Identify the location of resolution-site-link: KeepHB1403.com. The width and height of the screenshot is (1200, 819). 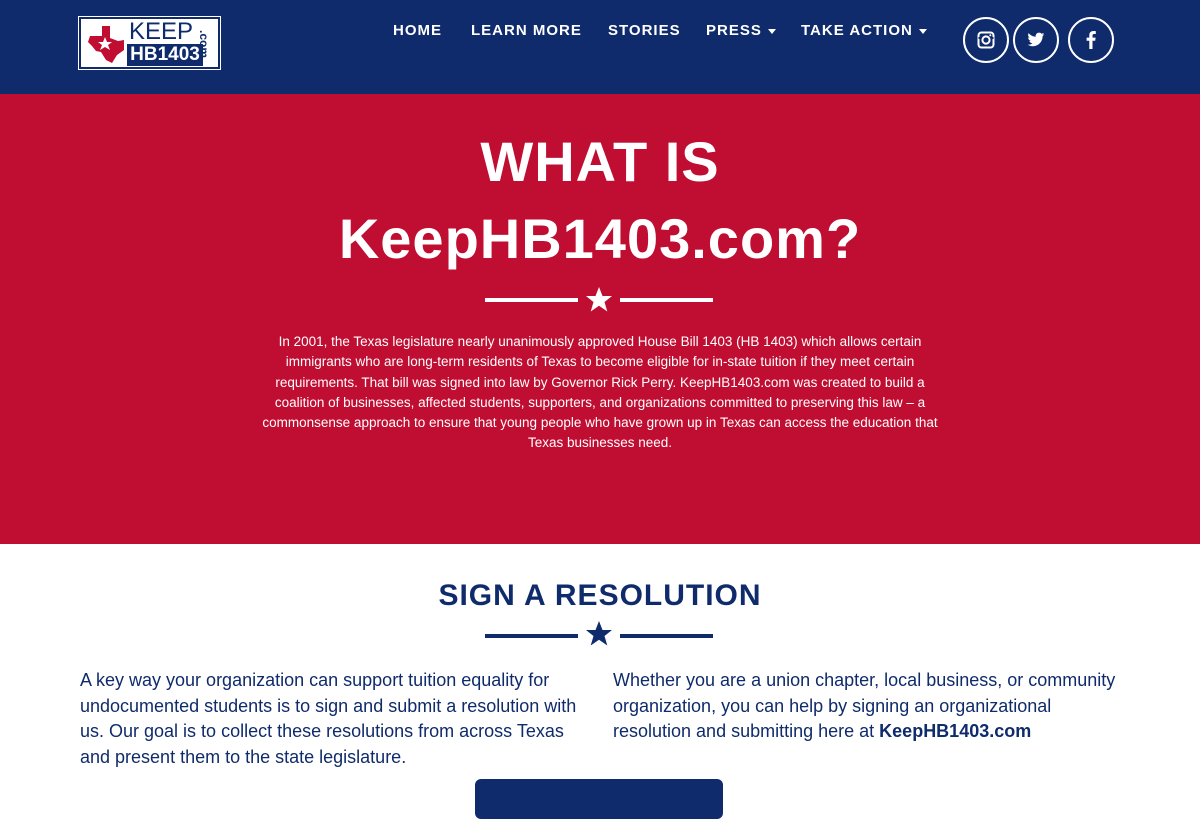
(955, 731).